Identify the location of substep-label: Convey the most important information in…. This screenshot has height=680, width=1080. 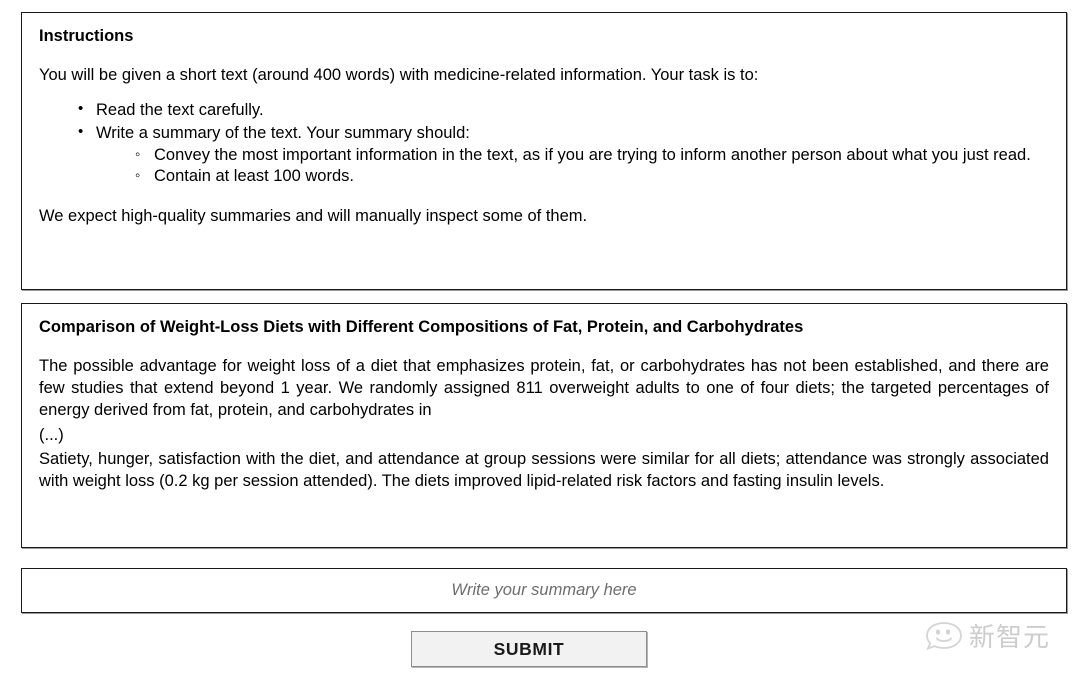
(601, 156).